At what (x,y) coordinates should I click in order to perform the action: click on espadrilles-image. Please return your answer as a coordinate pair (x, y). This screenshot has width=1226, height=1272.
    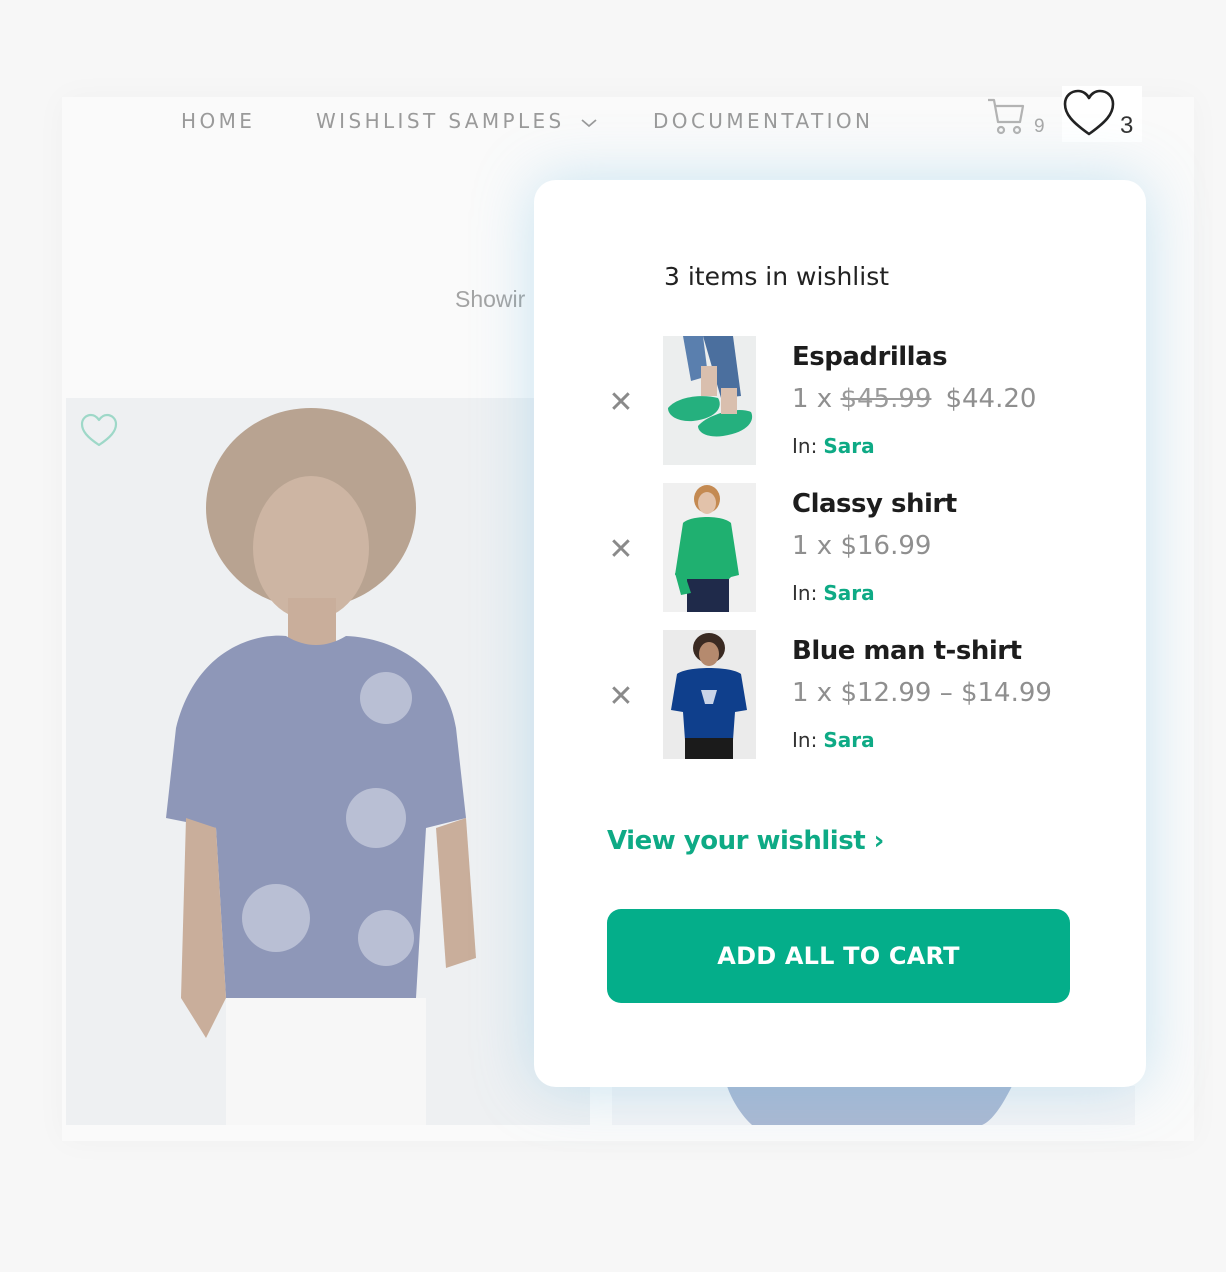
    Looking at the image, I should click on (709, 400).